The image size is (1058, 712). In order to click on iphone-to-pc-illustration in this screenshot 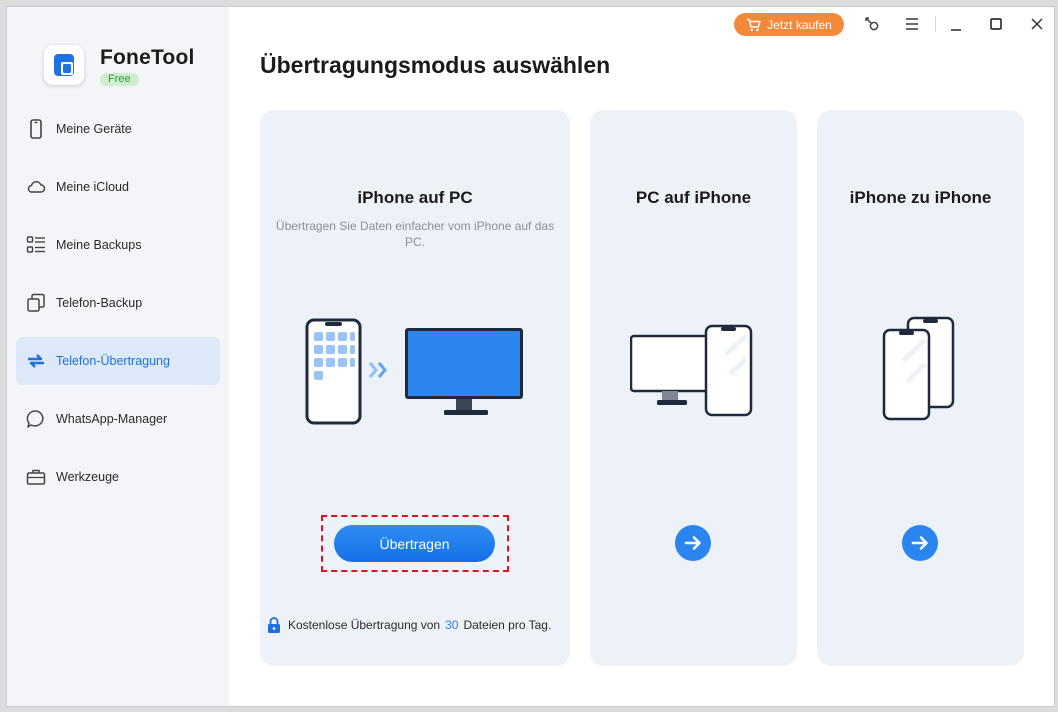, I will do `click(414, 371)`.